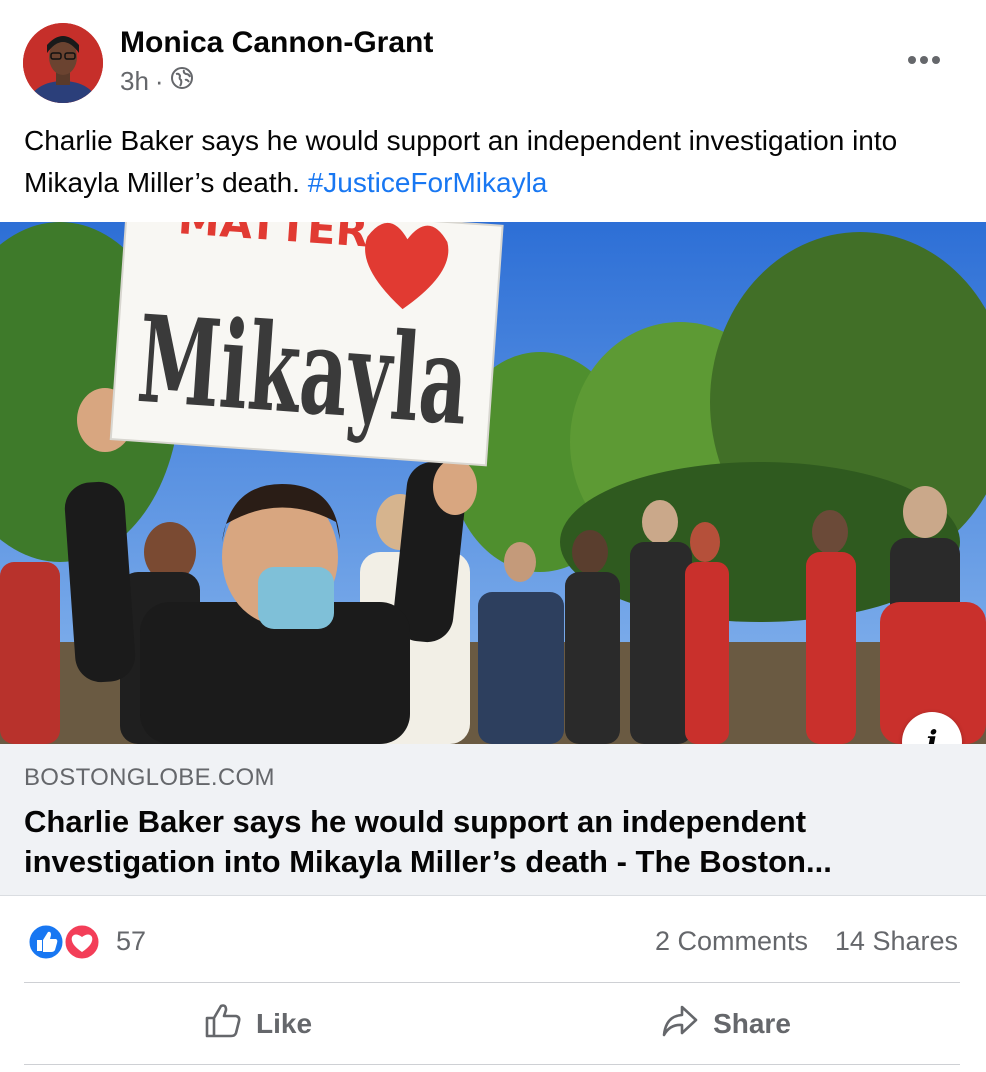 Image resolution: width=986 pixels, height=1072 pixels. I want to click on share-label: Share, so click(752, 1023).